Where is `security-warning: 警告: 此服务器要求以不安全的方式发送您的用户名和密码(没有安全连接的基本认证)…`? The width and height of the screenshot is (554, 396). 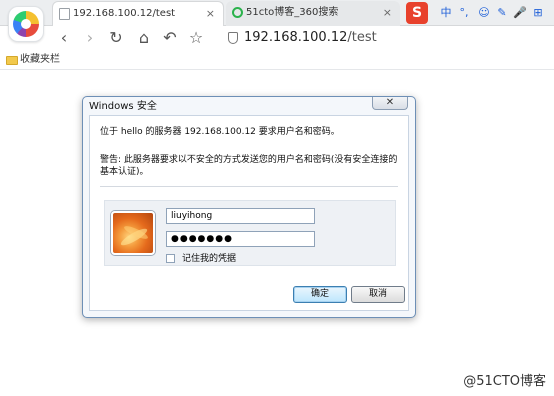 security-warning: 警告: 此服务器要求以不安全的方式发送您的用户名和密码(没有安全连接的基本认证)… is located at coordinates (249, 166).